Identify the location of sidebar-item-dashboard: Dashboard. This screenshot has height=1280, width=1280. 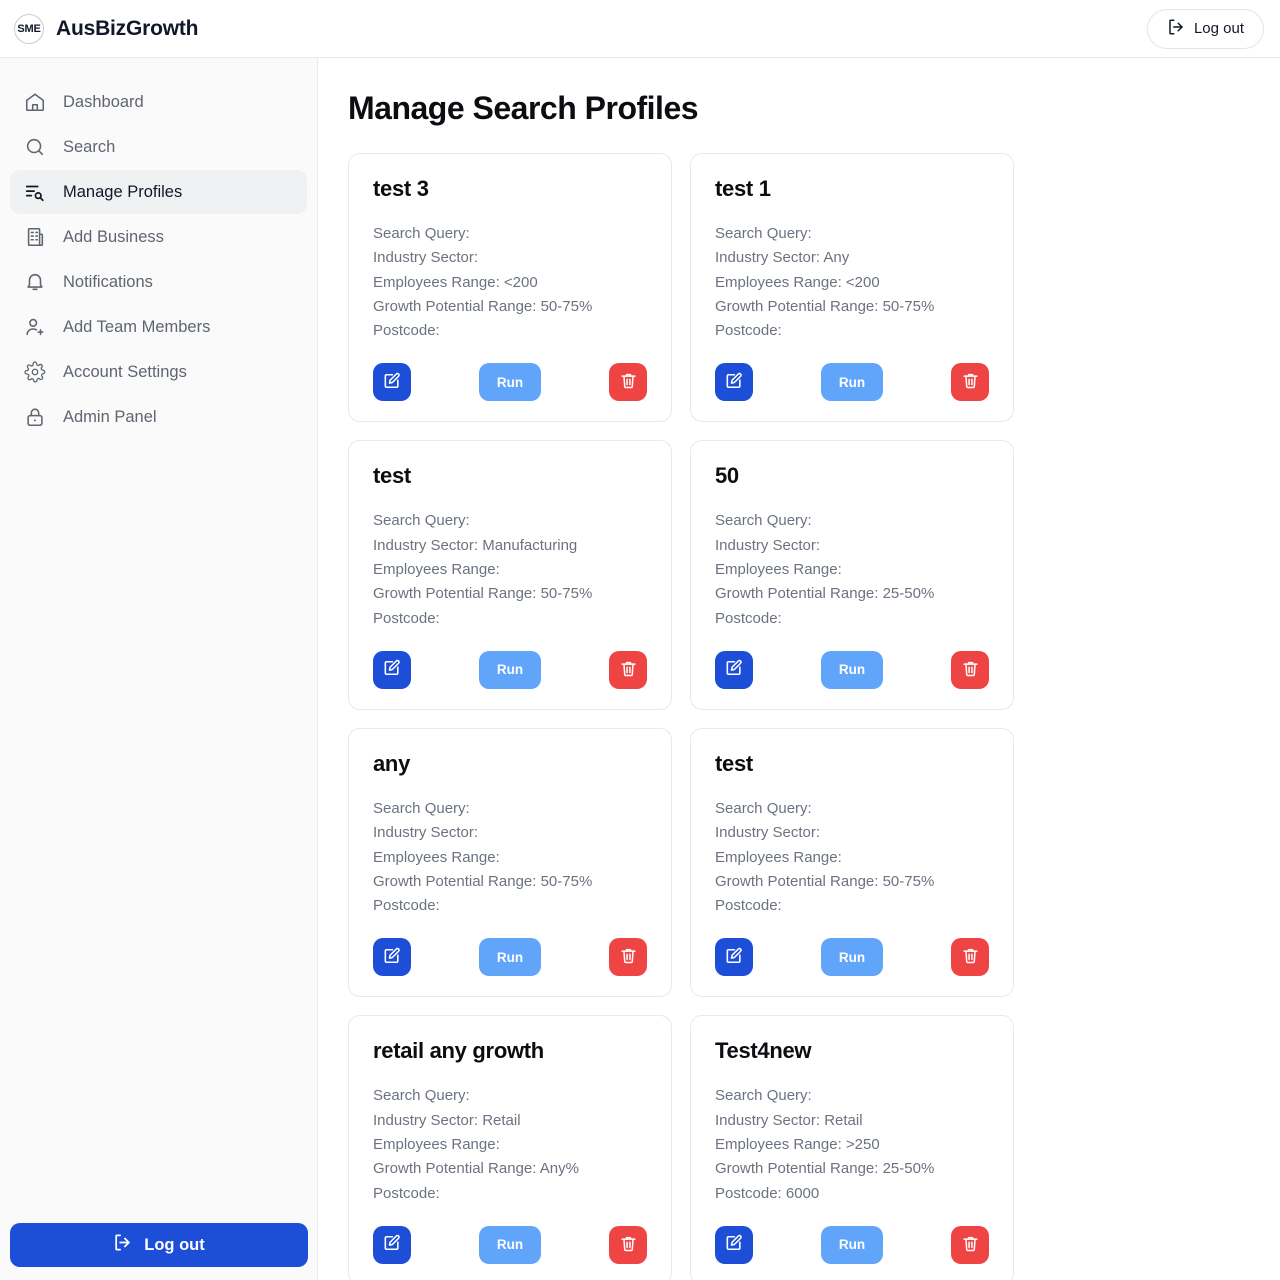
(158, 102).